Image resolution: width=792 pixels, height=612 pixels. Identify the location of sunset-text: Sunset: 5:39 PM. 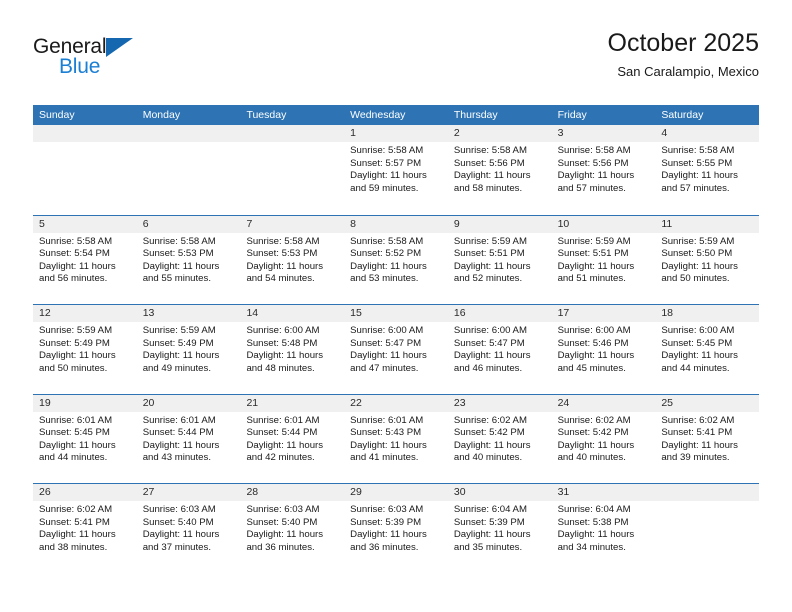
(386, 522).